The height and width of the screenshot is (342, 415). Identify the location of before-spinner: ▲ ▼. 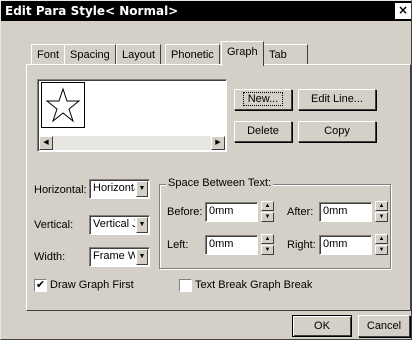
(267, 211).